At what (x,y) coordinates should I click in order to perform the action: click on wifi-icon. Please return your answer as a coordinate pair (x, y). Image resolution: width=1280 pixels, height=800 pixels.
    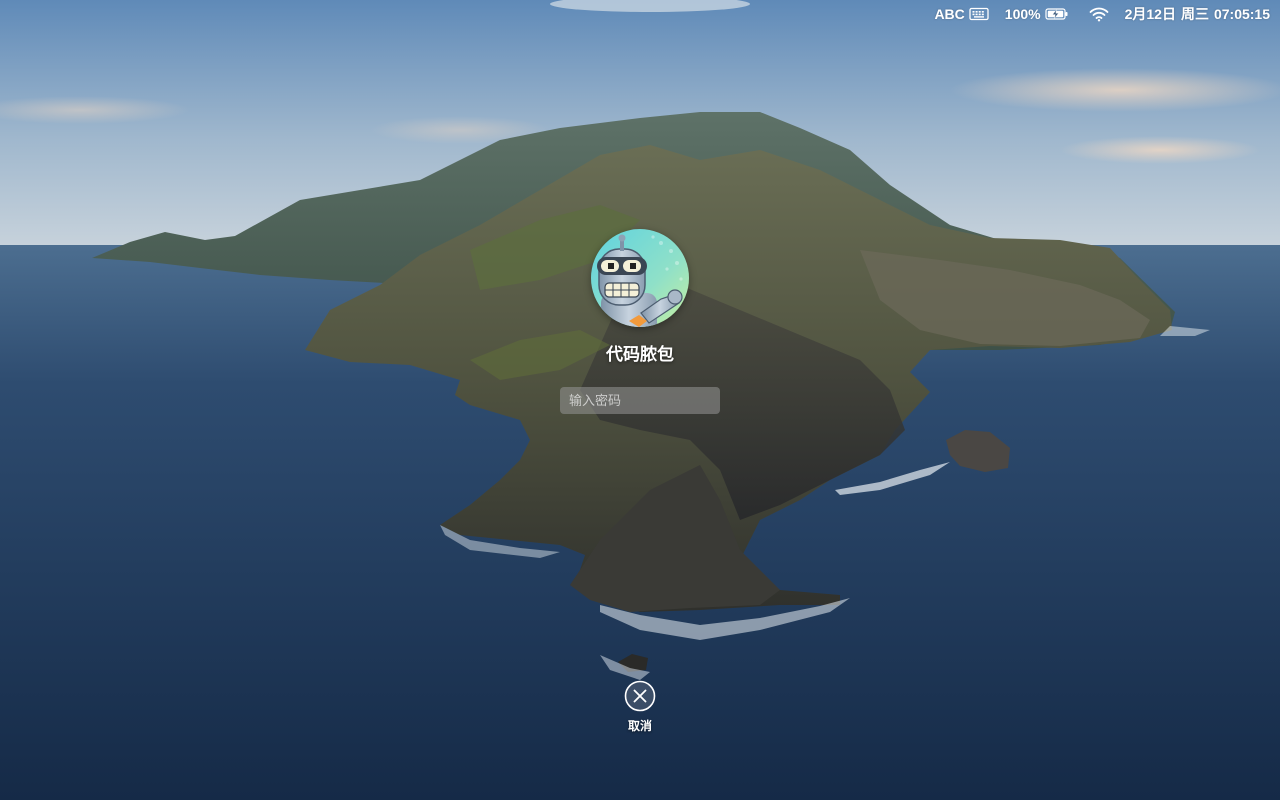
    Looking at the image, I should click on (1098, 14).